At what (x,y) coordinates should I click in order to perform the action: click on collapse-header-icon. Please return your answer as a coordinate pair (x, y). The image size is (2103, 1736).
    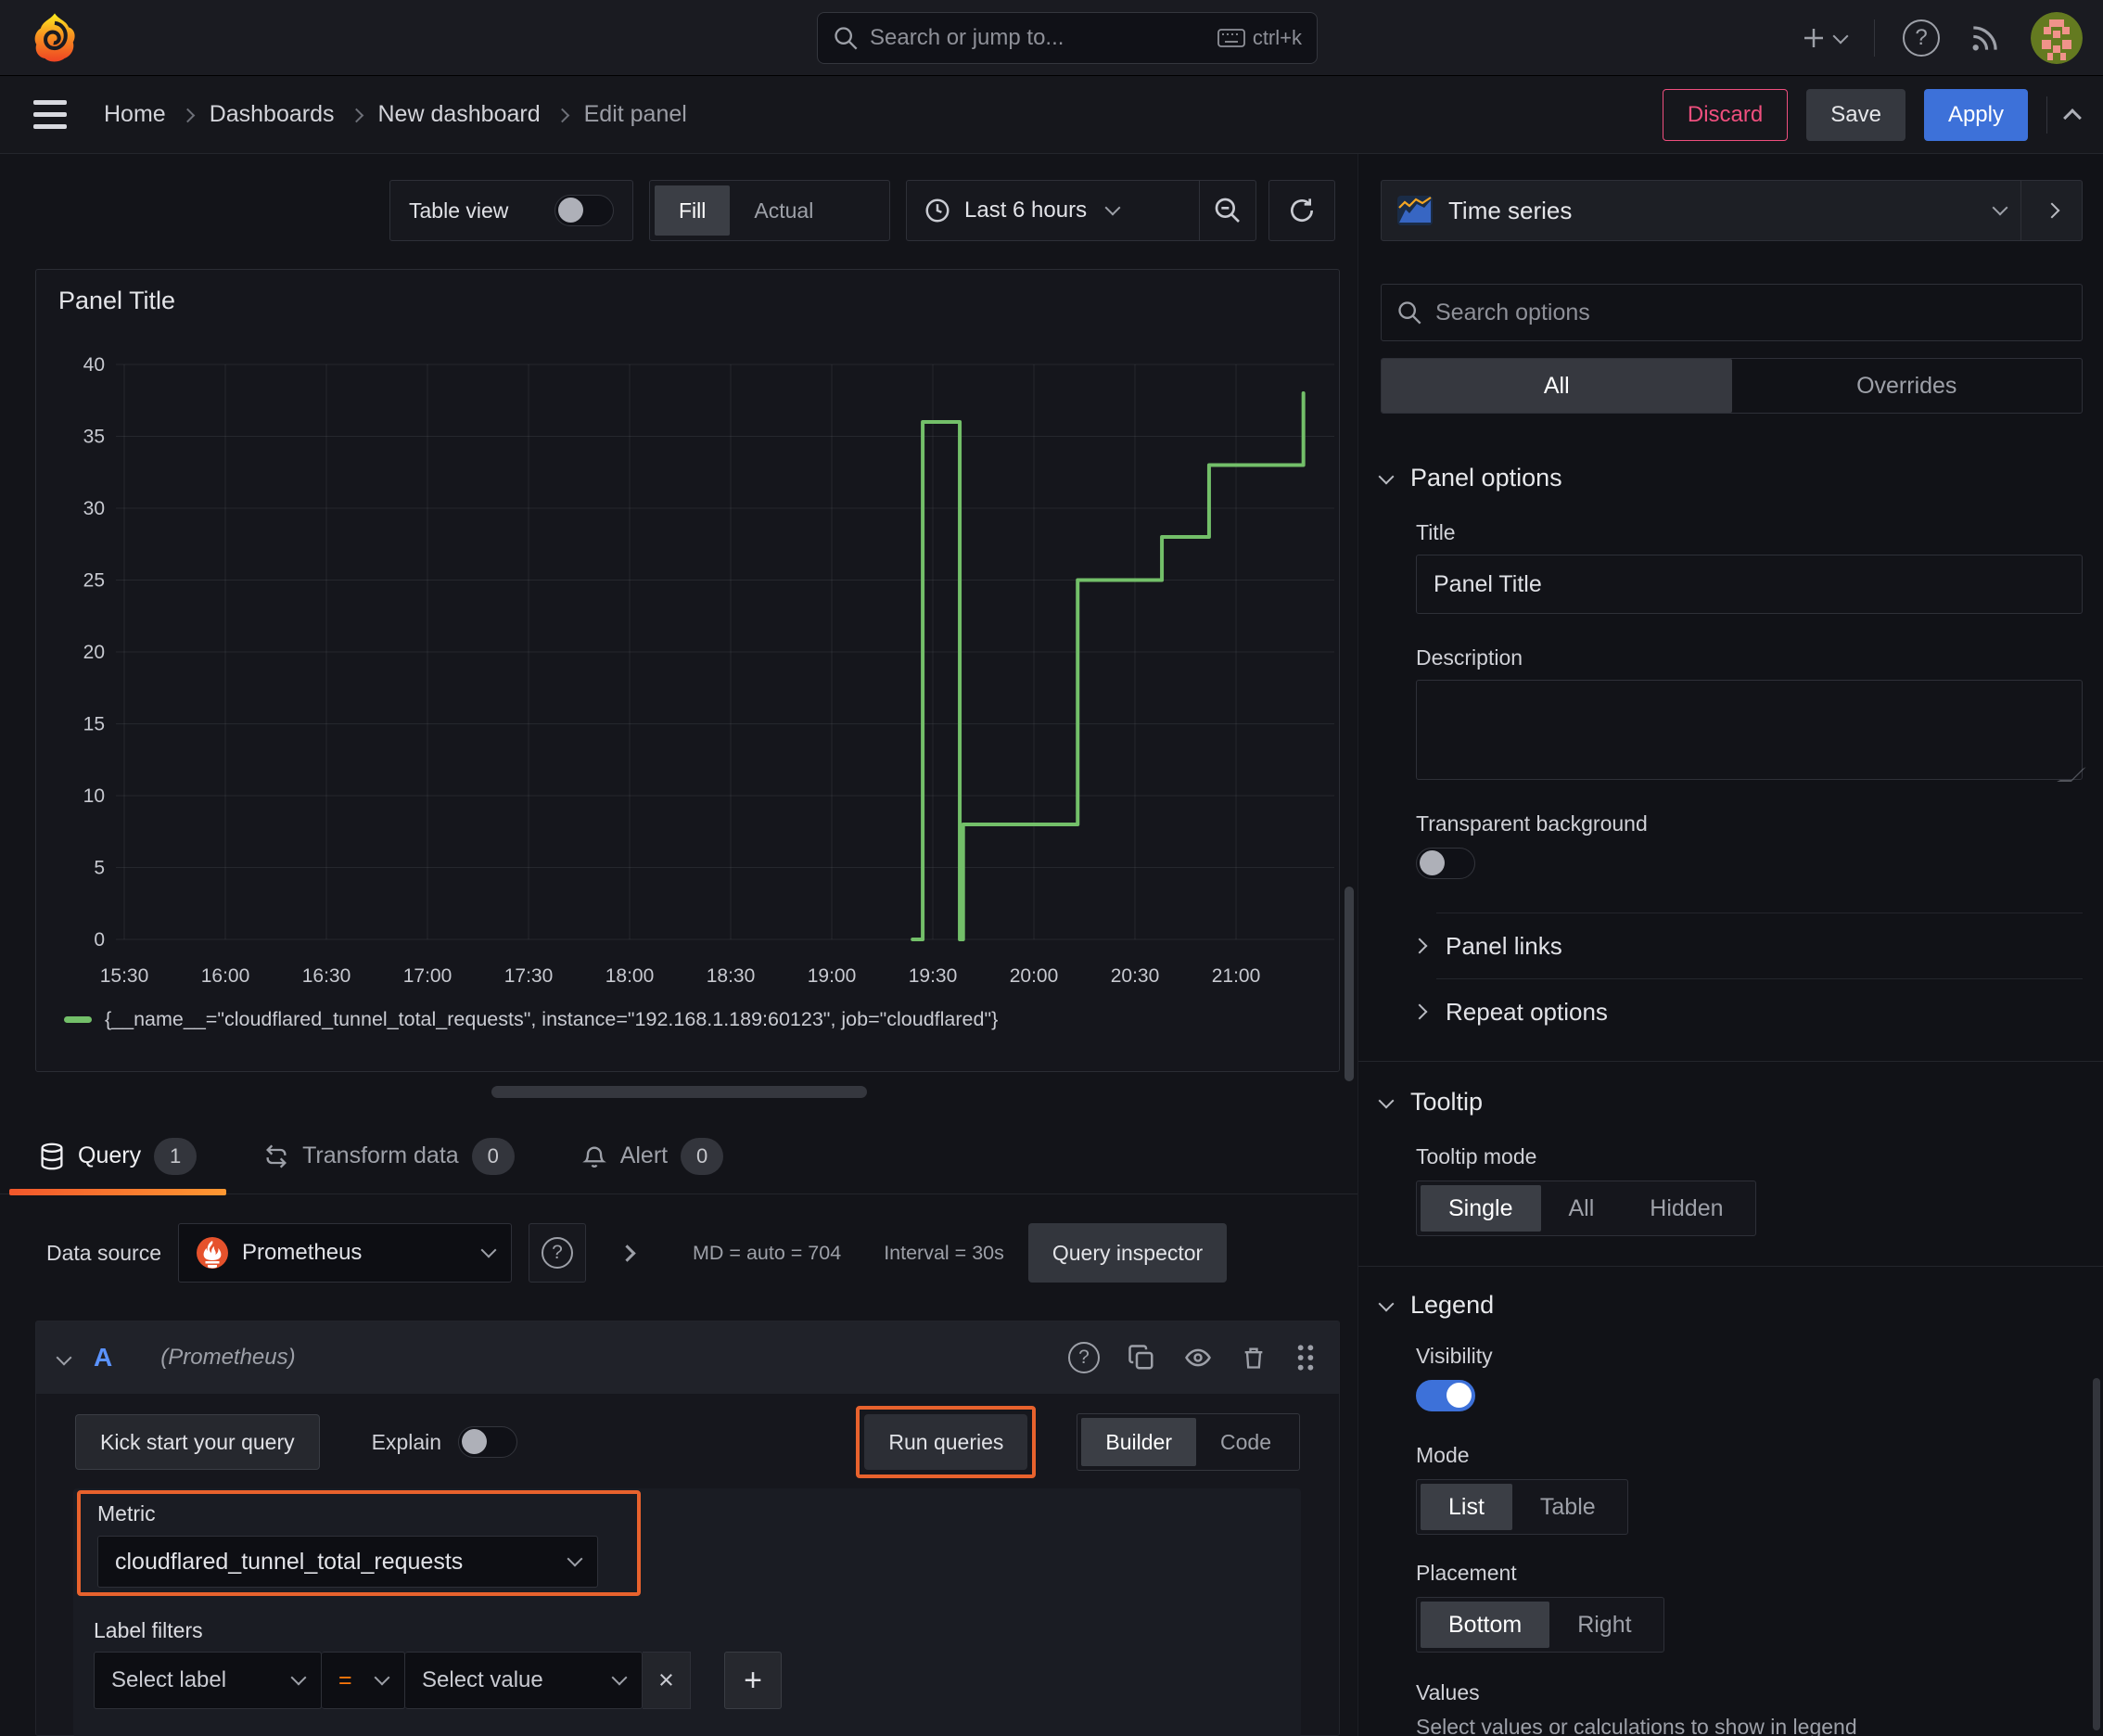
    Looking at the image, I should click on (2072, 116).